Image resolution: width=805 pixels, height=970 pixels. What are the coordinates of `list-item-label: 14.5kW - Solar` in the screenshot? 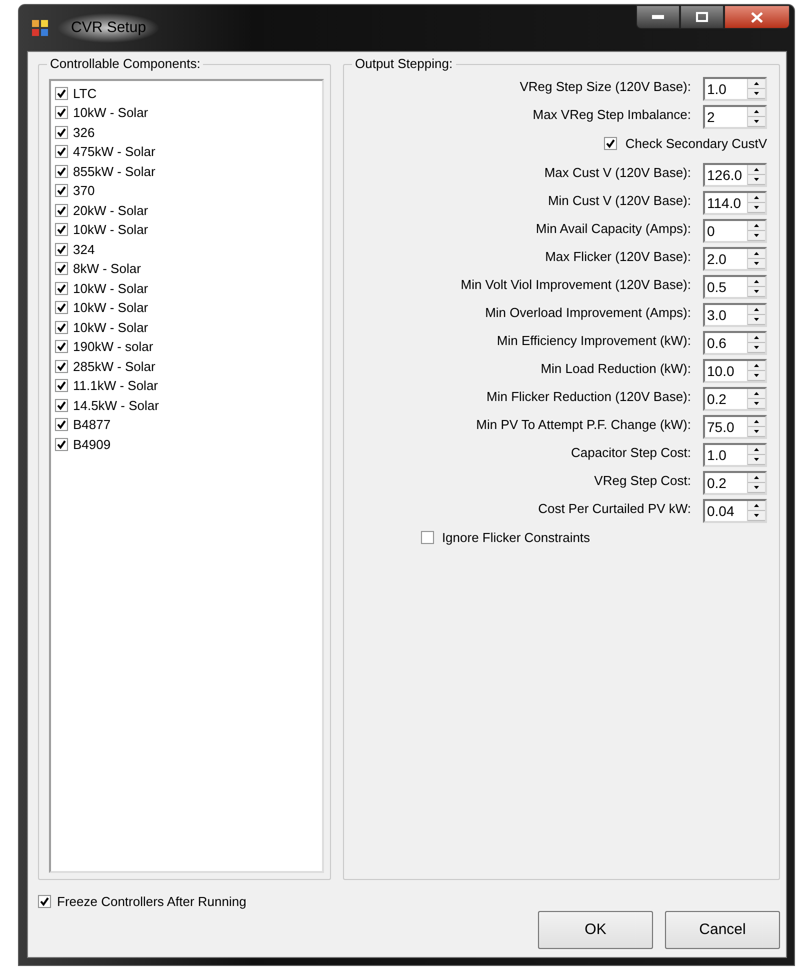 It's located at (116, 405).